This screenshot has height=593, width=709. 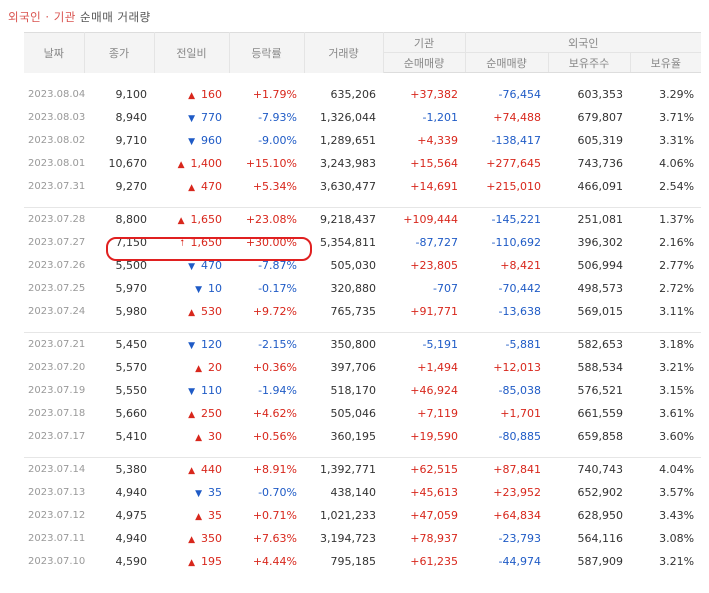 I want to click on volume-cell: 438,140, so click(x=353, y=492).